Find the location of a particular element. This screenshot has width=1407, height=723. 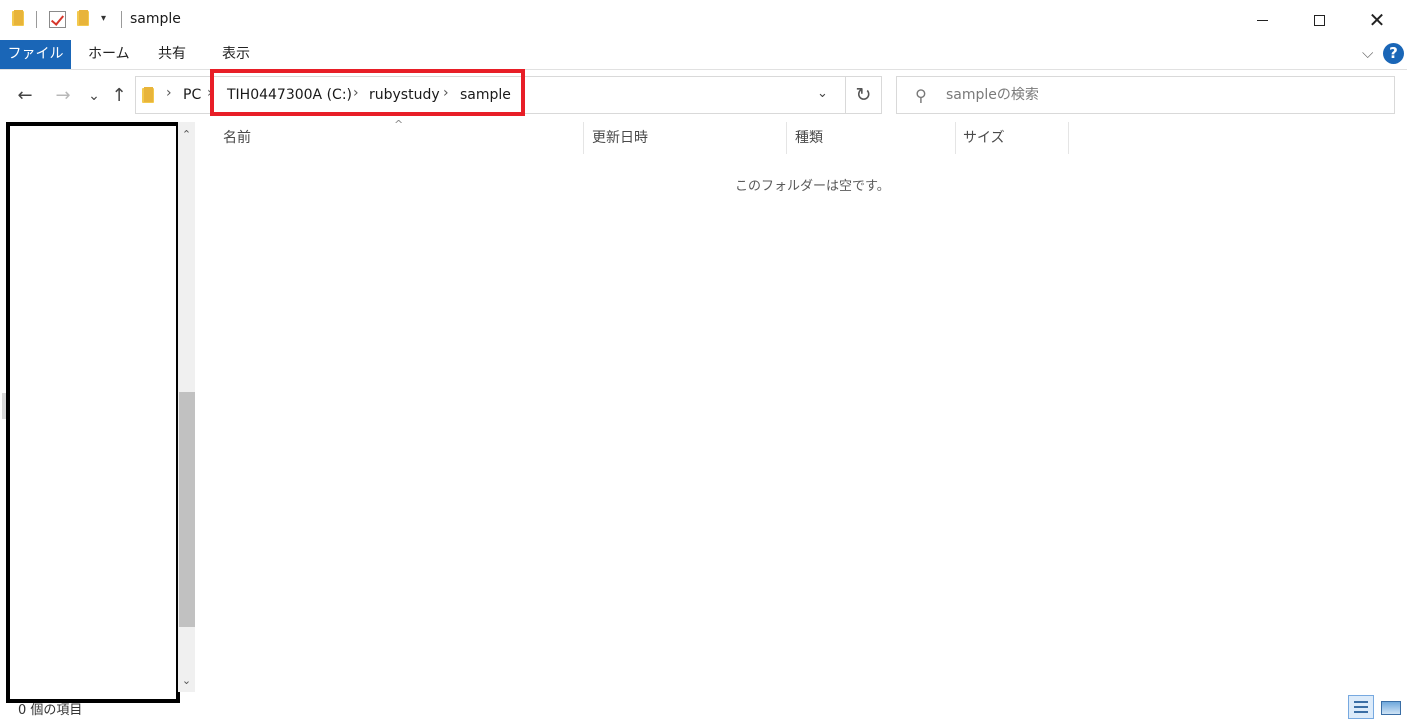

forward-button: → is located at coordinates (63, 96).